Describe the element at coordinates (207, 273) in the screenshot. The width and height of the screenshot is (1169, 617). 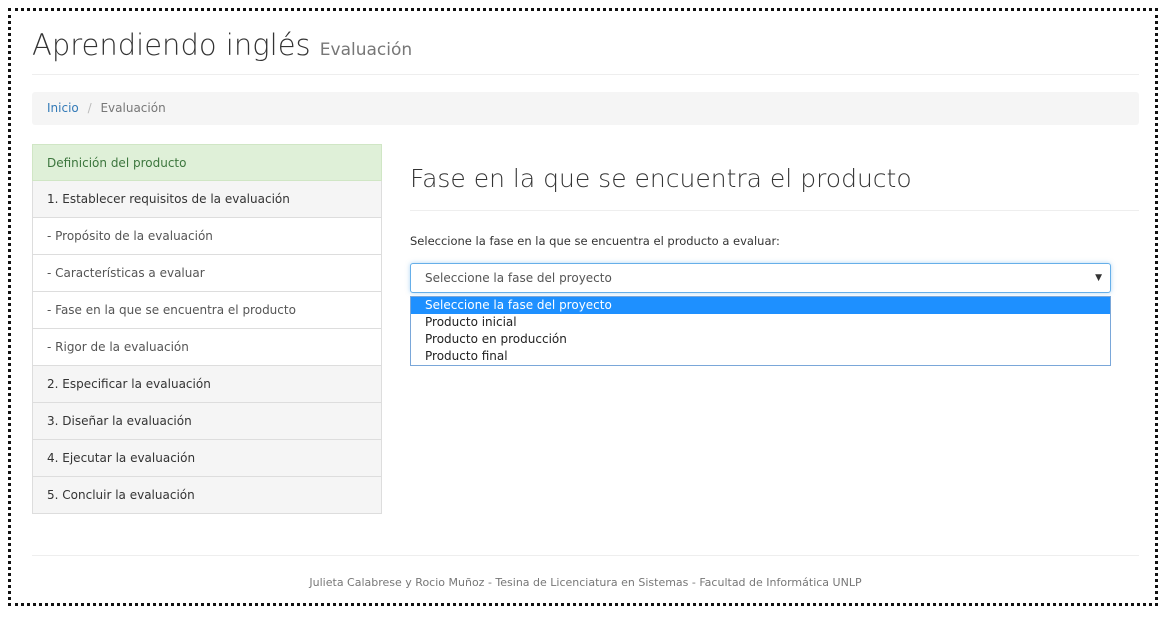
I see `sidebar-item-caracteristicas: - Características a evaluar` at that location.